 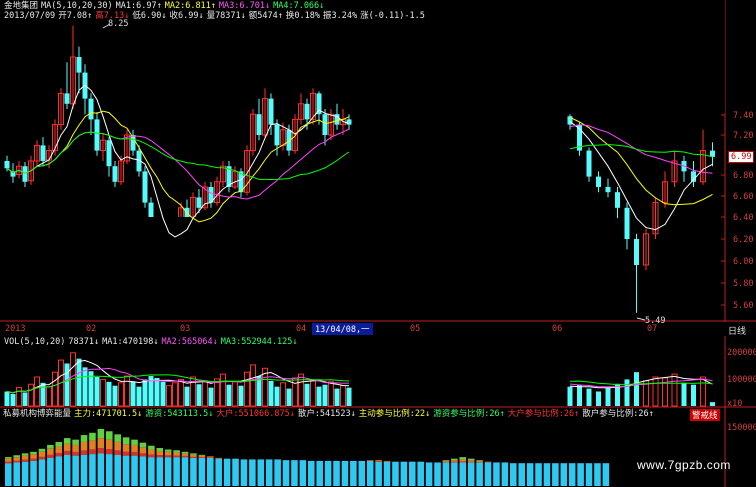 What do you see at coordinates (652, 329) in the screenshot?
I see `time-tick: 07` at bounding box center [652, 329].